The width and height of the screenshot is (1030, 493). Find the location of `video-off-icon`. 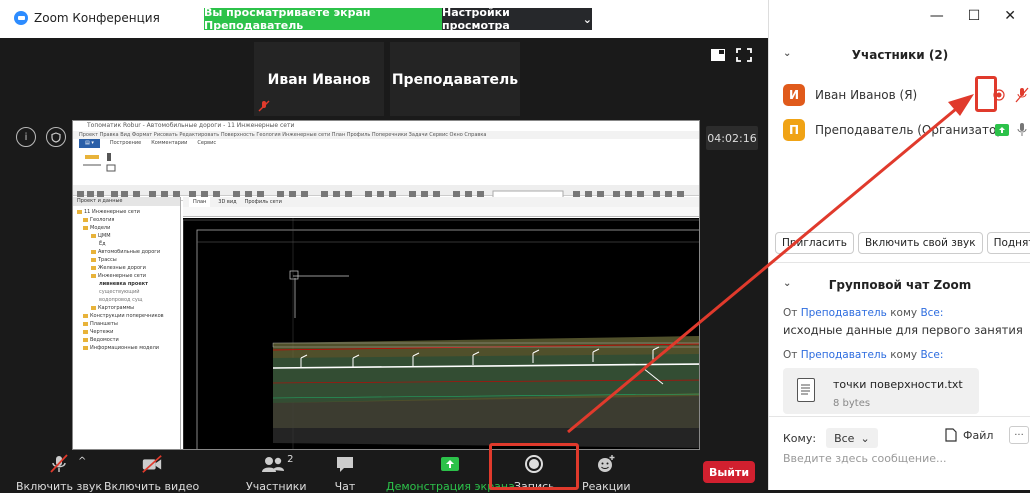

video-off-icon is located at coordinates (151, 464).